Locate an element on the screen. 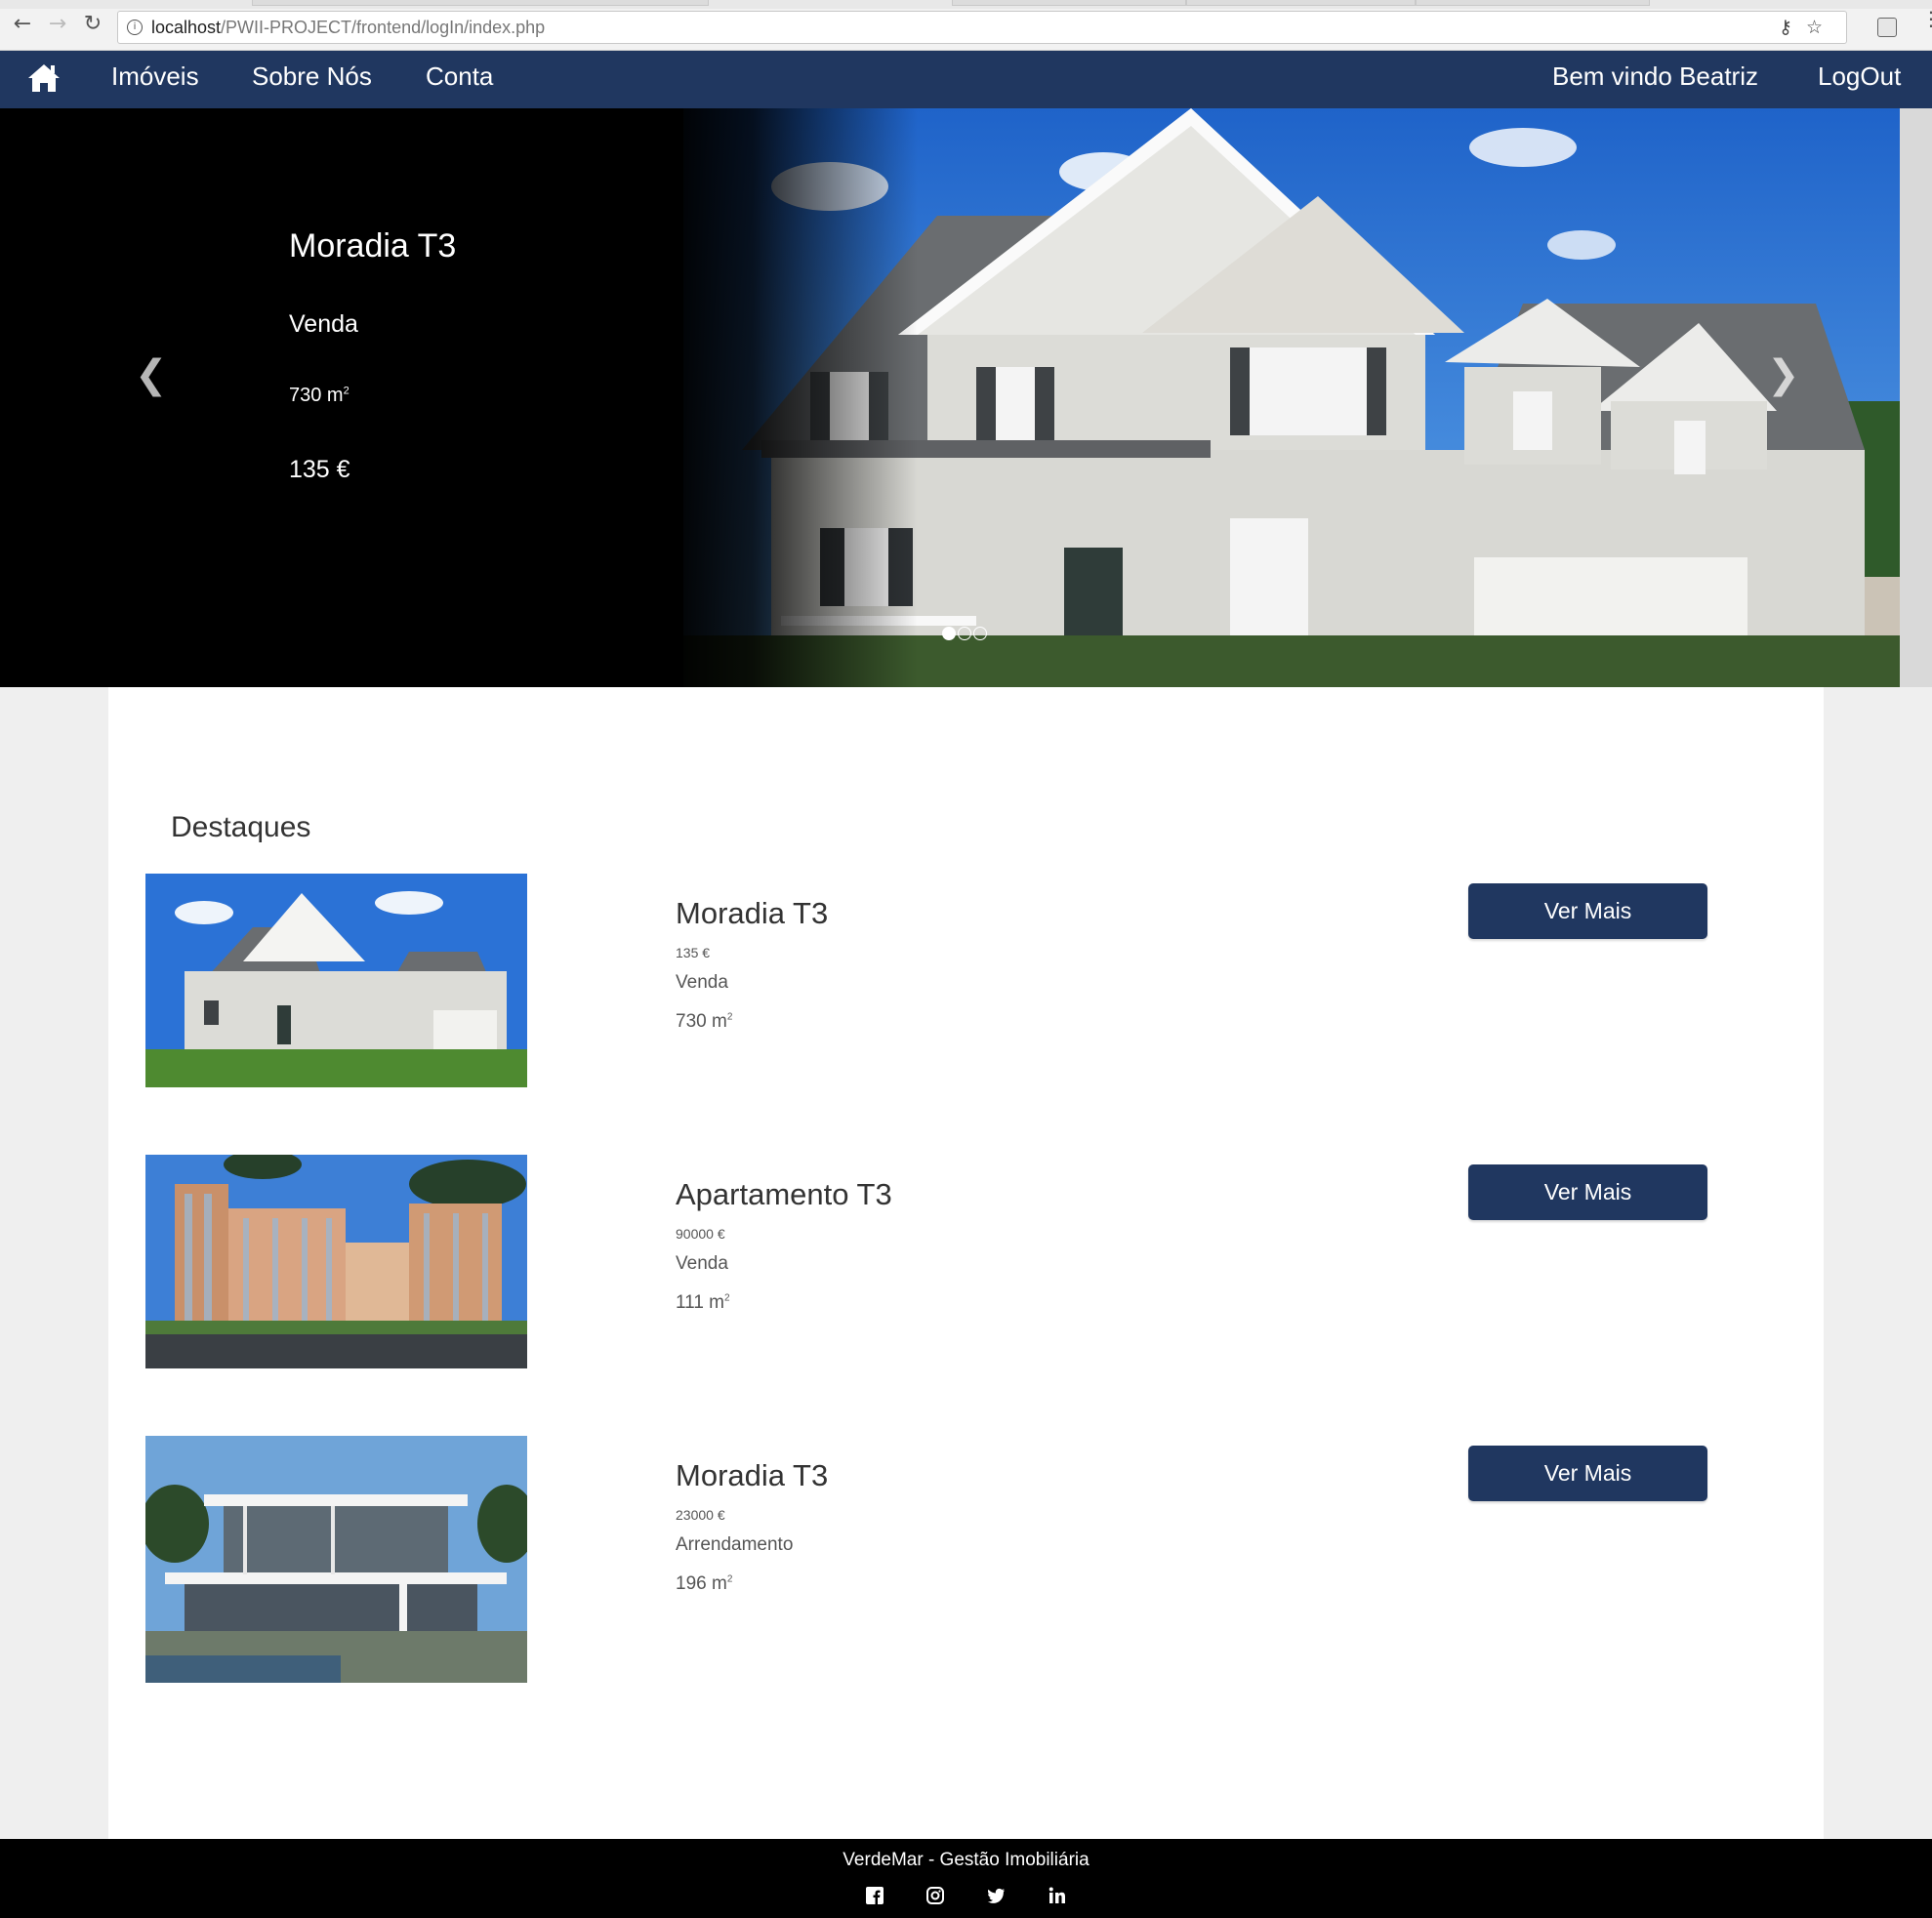 This screenshot has height=1918, width=1932. listing-area-value: 730 m is located at coordinates (701, 1021).